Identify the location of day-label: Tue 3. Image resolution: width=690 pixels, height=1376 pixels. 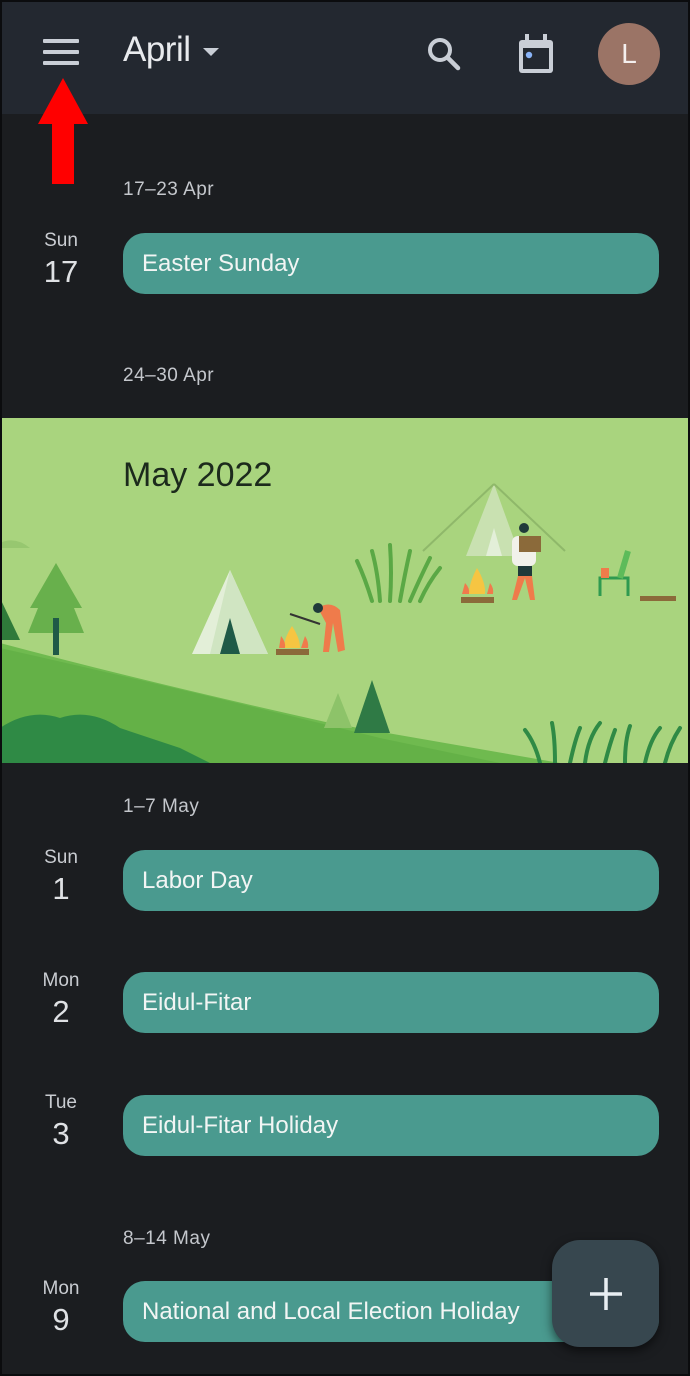
(61, 1122).